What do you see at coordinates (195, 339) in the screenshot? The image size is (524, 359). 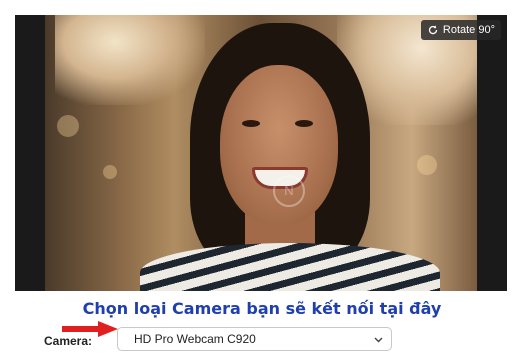 I see `camera-selected-value: HD Pro Webcam C920` at bounding box center [195, 339].